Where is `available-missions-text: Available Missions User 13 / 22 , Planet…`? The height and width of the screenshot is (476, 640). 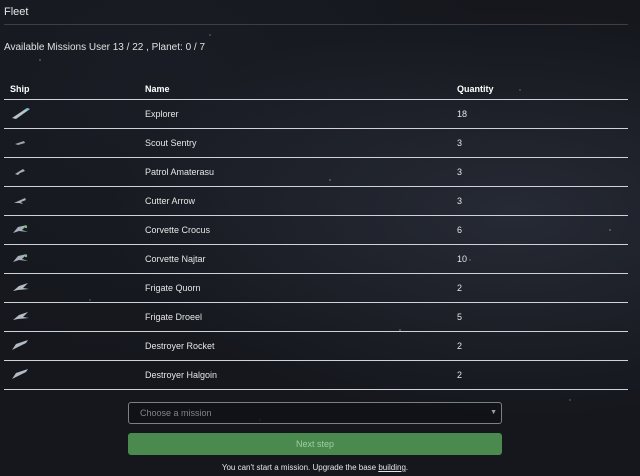 available-missions-text: Available Missions User 13 / 22 , Planet… is located at coordinates (105, 47).